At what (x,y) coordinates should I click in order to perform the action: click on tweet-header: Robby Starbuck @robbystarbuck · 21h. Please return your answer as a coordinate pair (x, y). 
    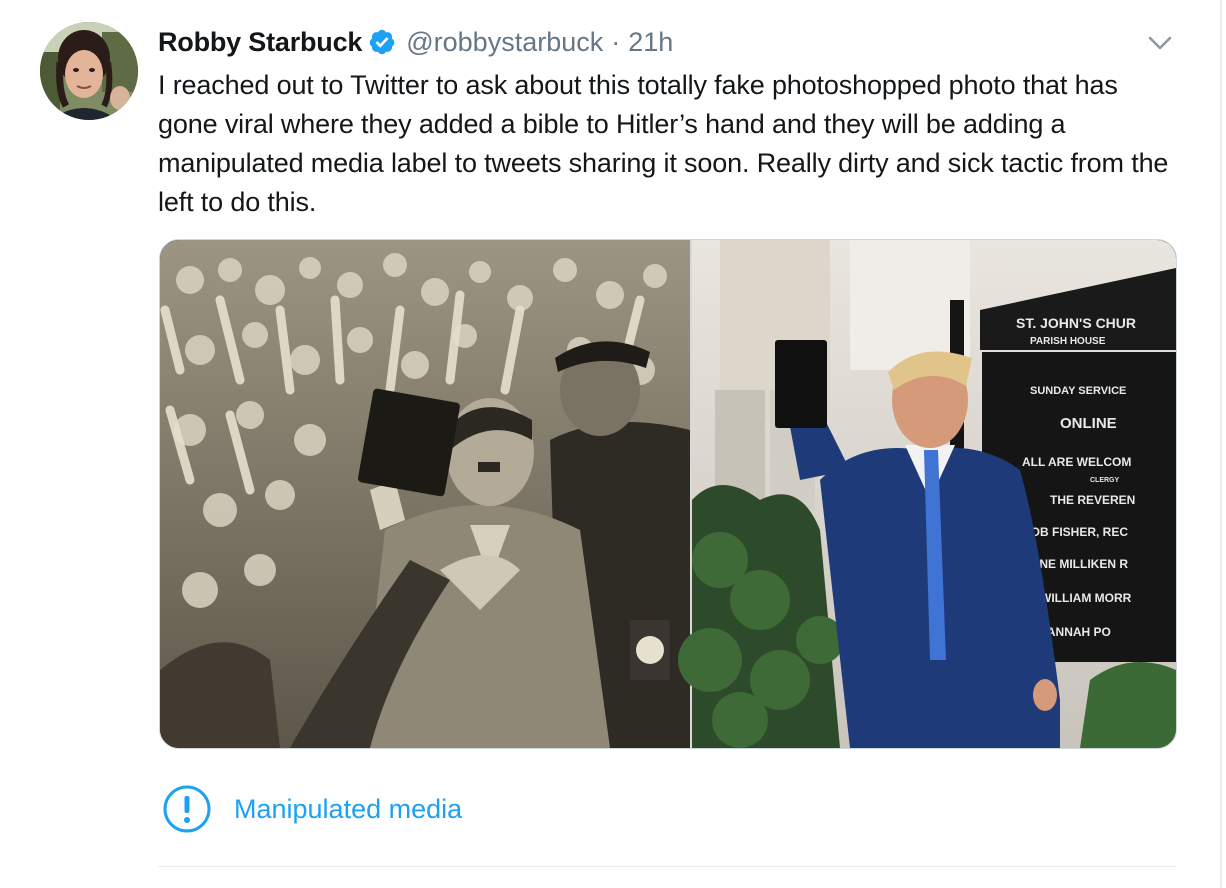
    Looking at the image, I should click on (415, 42).